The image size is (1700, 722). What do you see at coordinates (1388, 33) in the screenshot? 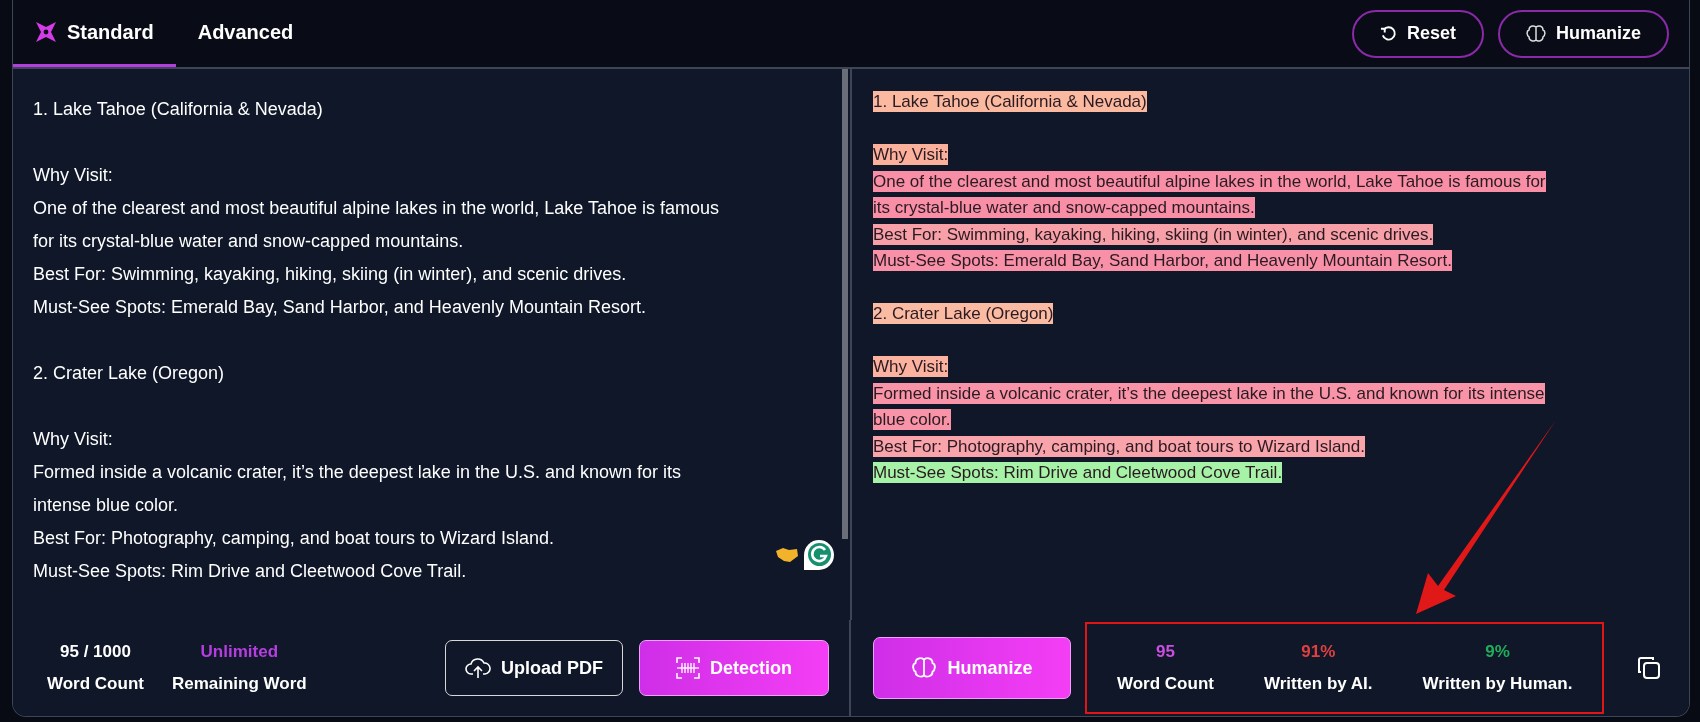
I see `reset-icon` at bounding box center [1388, 33].